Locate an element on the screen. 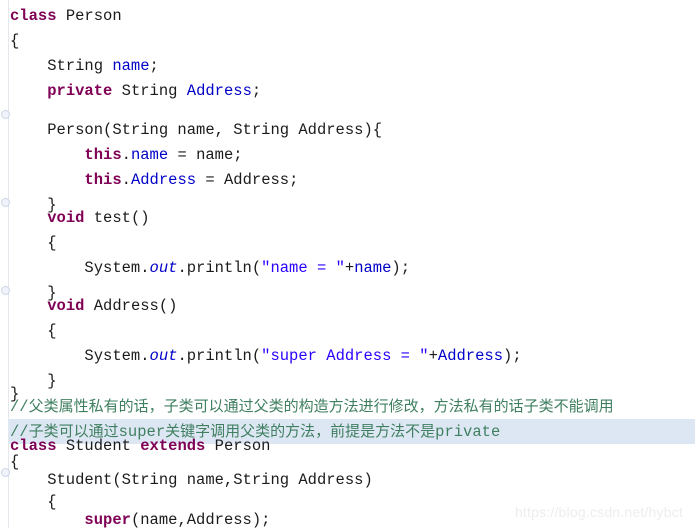 The width and height of the screenshot is (695, 528). code-line-text: Person(String name, String Address){ is located at coordinates (191, 130).